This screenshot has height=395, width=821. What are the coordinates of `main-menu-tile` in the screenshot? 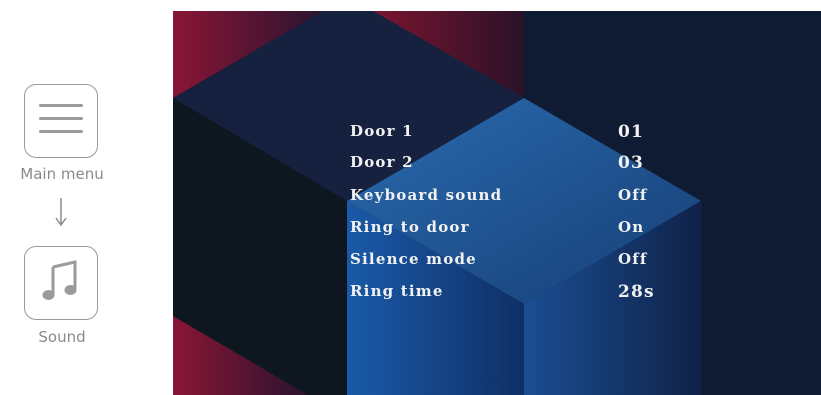 It's located at (61, 121).